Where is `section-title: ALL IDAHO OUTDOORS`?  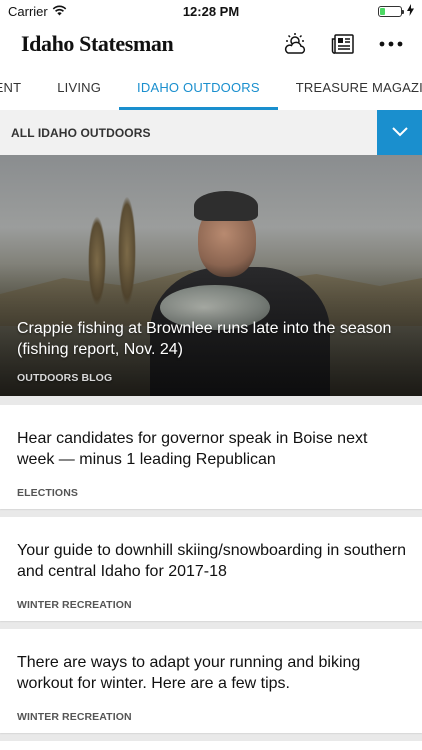
section-title: ALL IDAHO OUTDOORS is located at coordinates (81, 132).